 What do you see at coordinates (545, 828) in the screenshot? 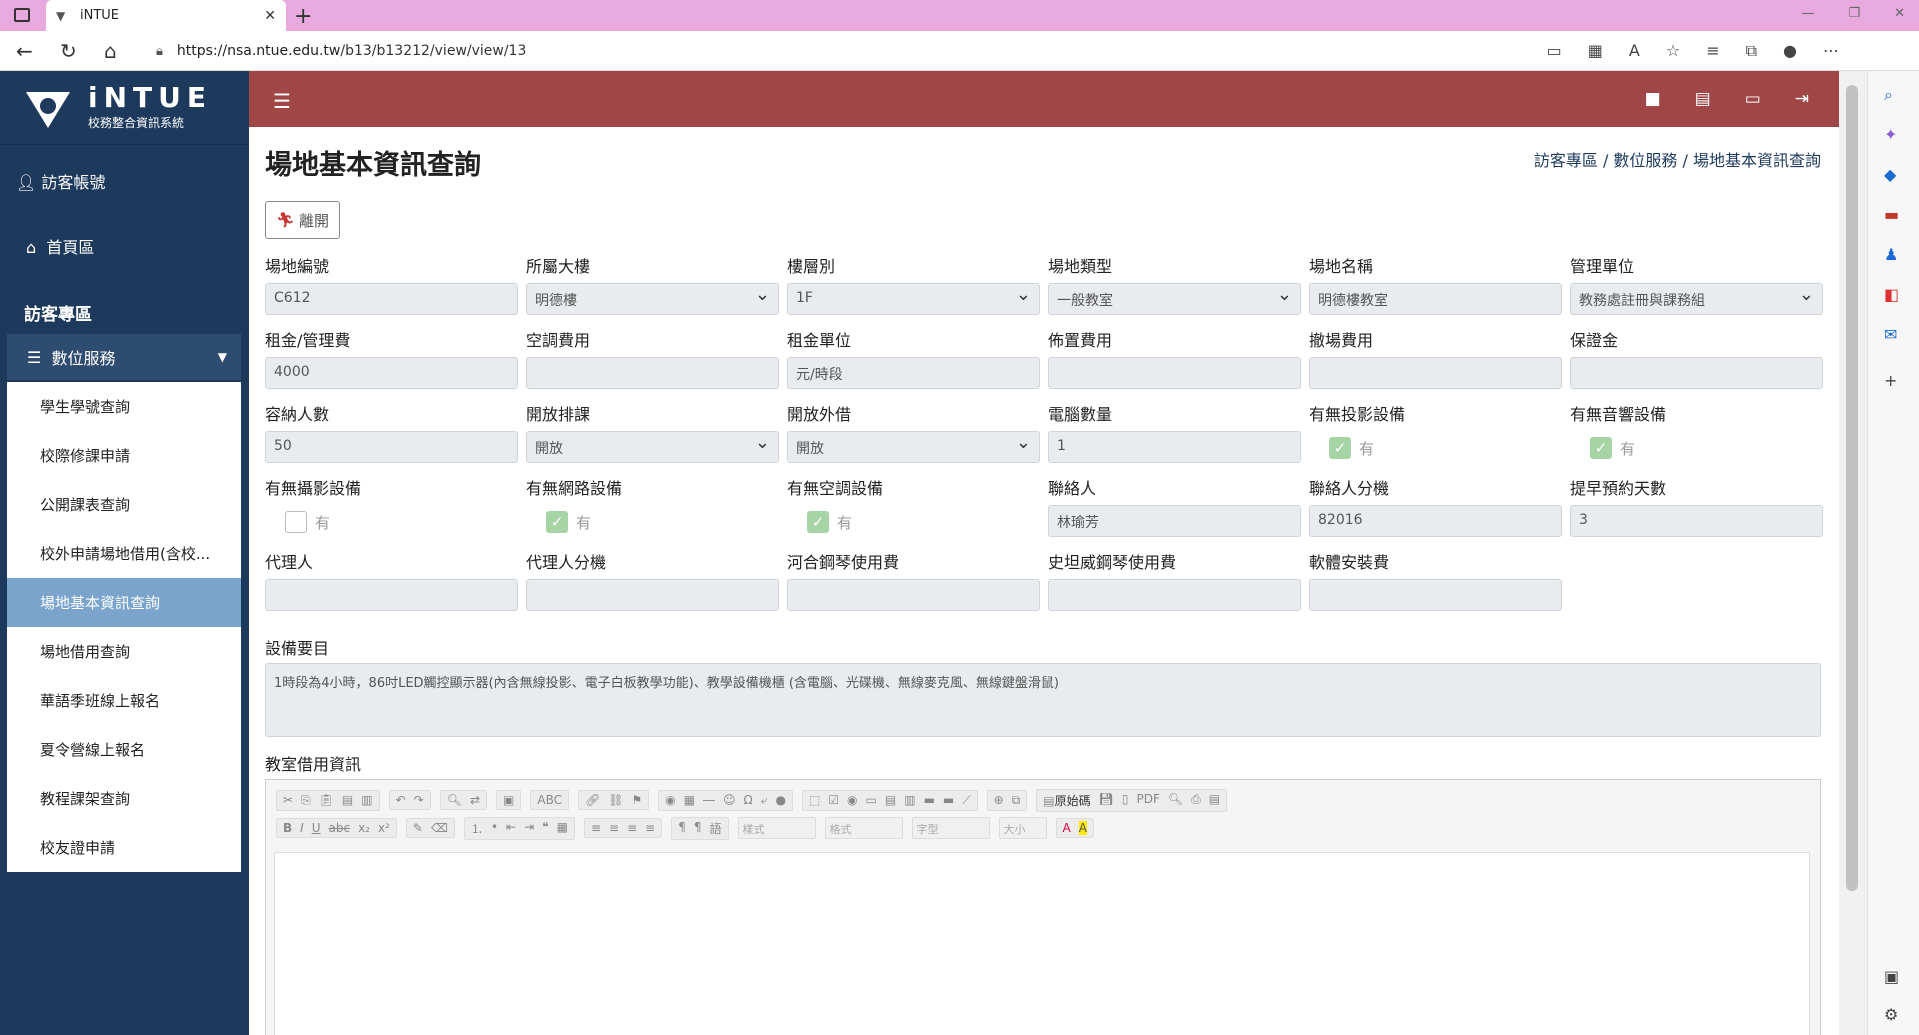
I see `blockquote-icon: ❝` at bounding box center [545, 828].